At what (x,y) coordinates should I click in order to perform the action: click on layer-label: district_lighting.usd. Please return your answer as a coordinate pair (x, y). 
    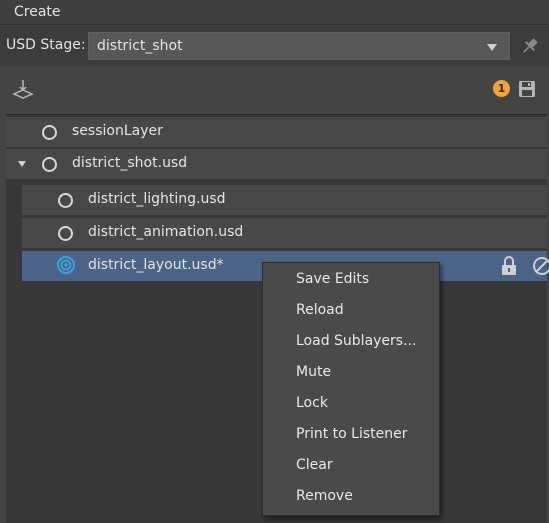
    Looking at the image, I should click on (157, 199).